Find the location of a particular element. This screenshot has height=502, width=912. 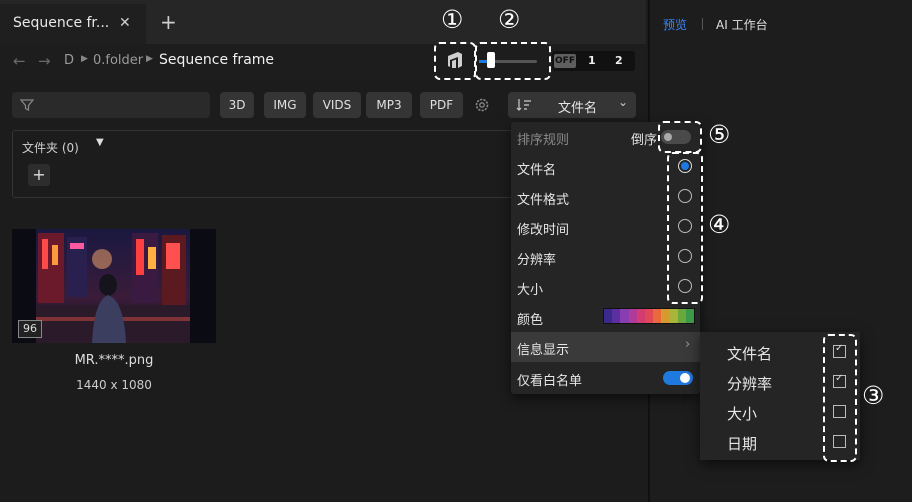

gear-icon is located at coordinates (482, 105).